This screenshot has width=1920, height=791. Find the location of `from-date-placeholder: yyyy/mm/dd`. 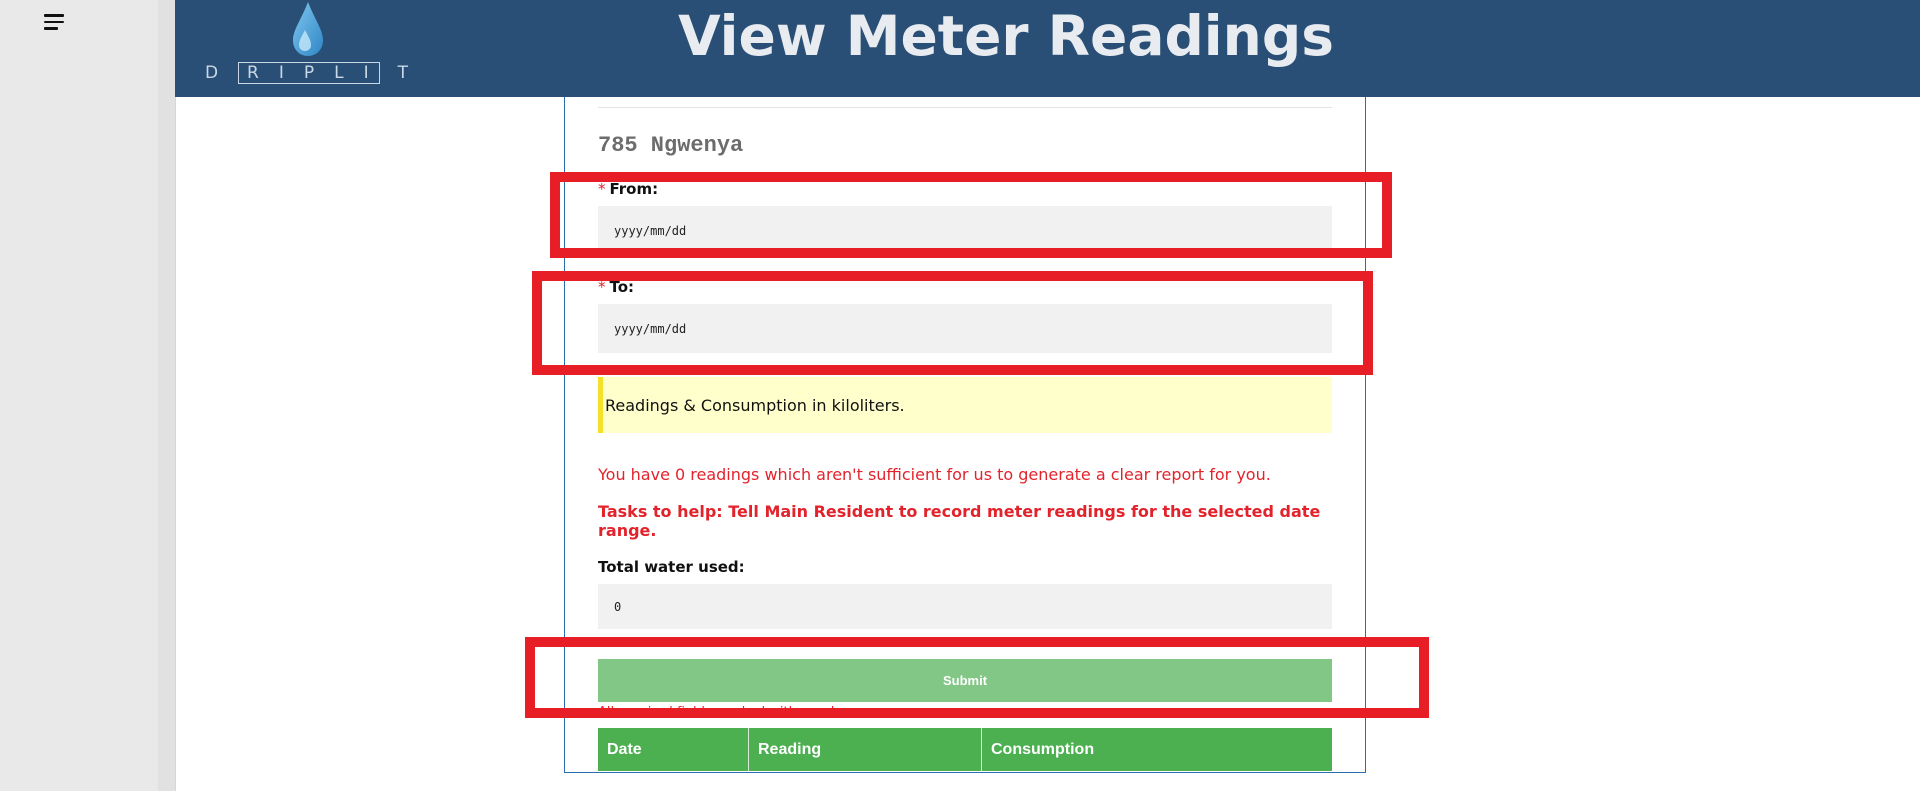

from-date-placeholder: yyyy/mm/dd is located at coordinates (650, 230).